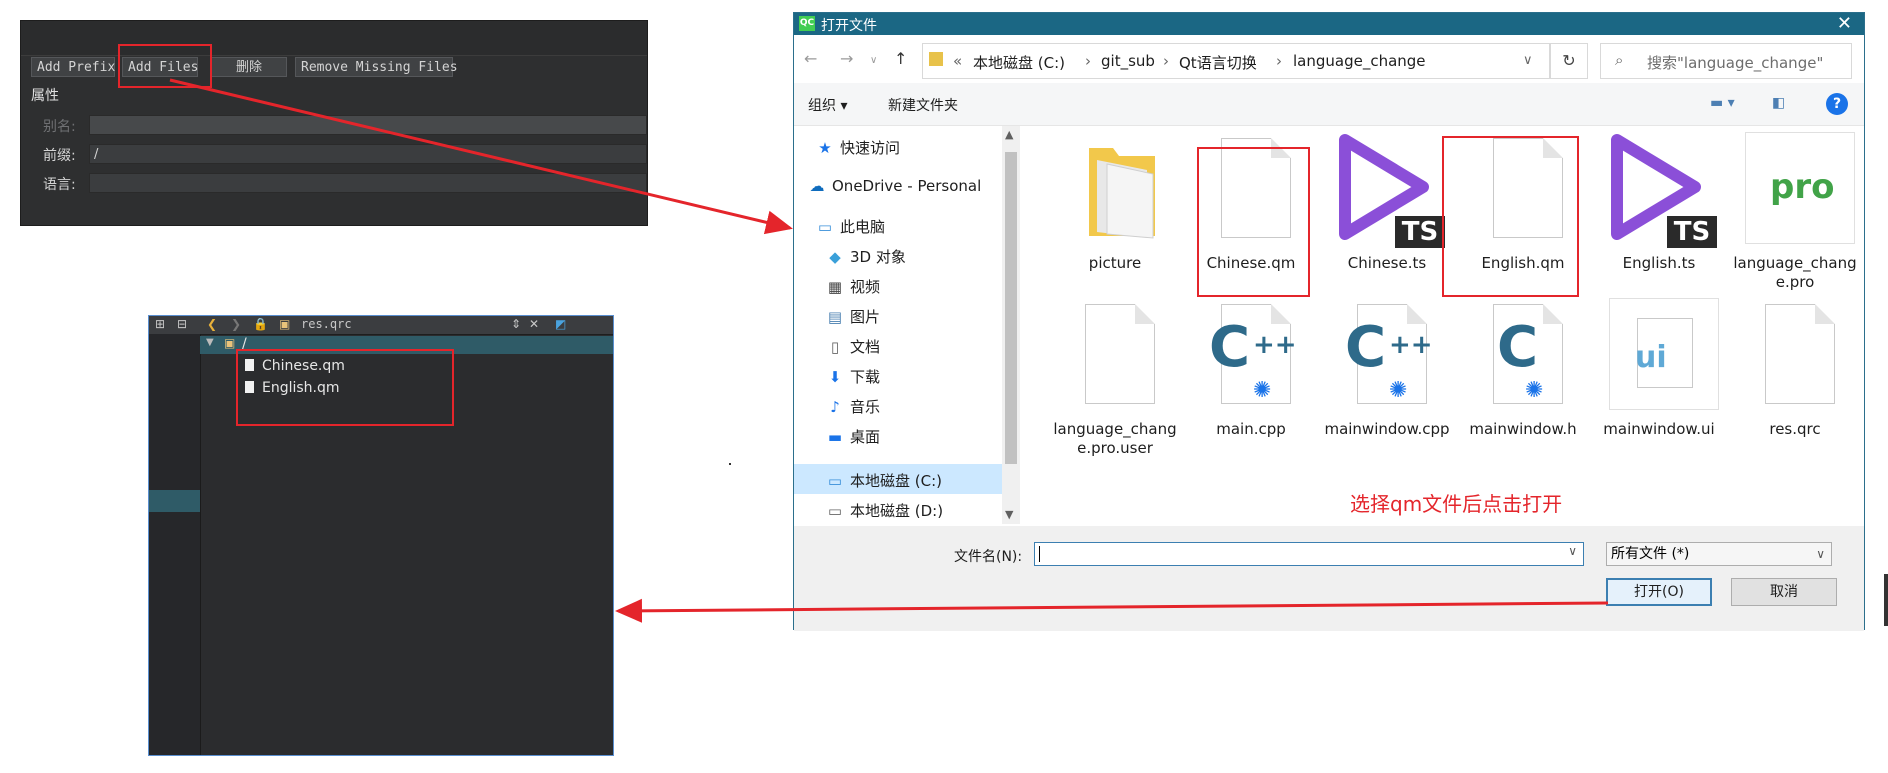 The height and width of the screenshot is (773, 1888). I want to click on arrow-to-dialog, so click(481, 156).